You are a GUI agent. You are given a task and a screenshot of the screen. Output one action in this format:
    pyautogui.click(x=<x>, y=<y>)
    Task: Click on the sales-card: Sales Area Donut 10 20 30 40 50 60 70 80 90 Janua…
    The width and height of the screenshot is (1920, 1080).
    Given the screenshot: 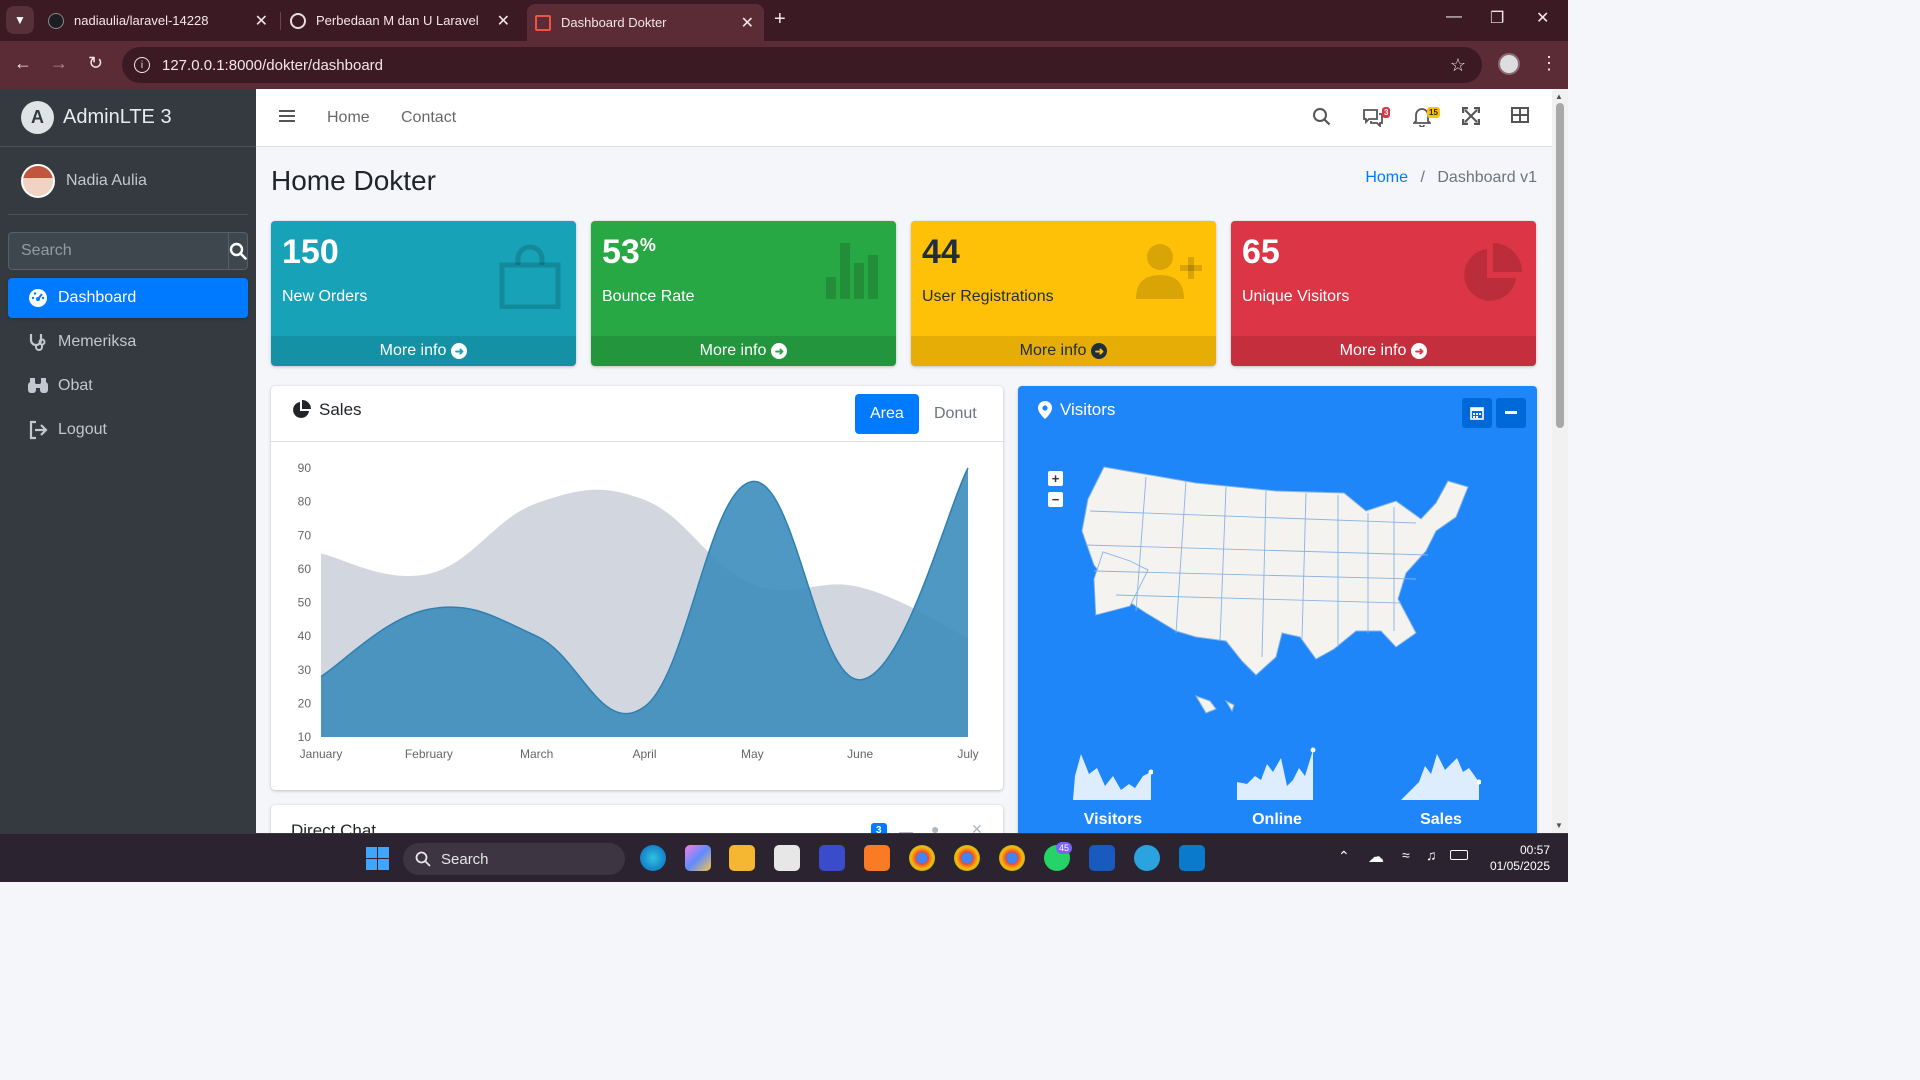 What is the action you would take?
    pyautogui.click(x=637, y=588)
    